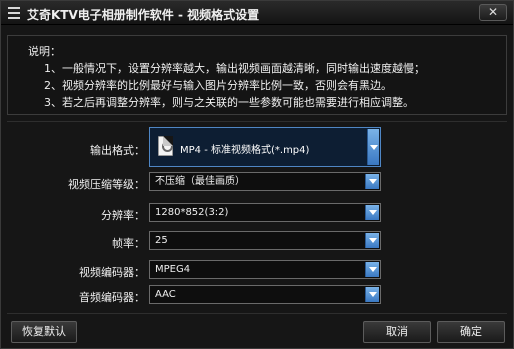  I want to click on menu-icon, so click(14, 13).